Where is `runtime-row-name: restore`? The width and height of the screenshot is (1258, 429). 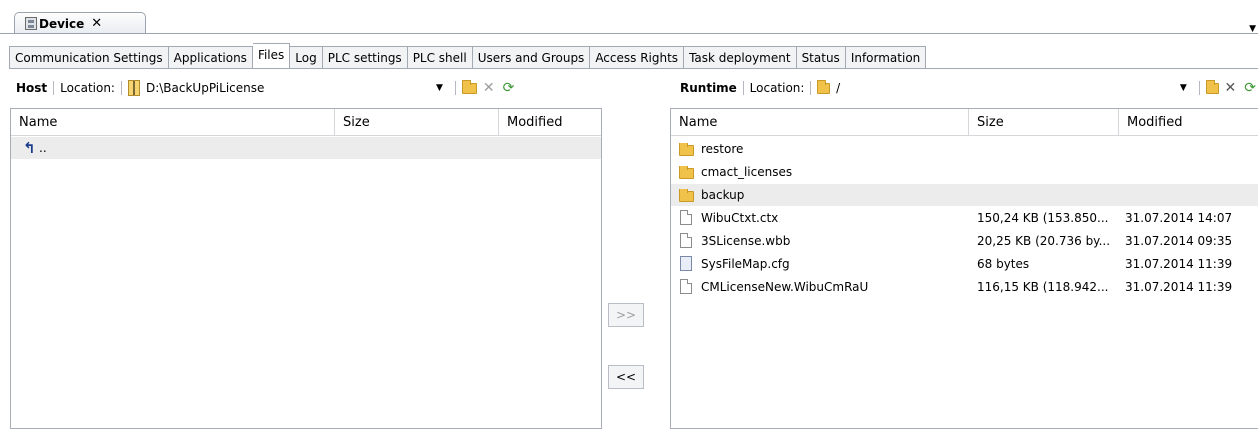 runtime-row-name: restore is located at coordinates (722, 149).